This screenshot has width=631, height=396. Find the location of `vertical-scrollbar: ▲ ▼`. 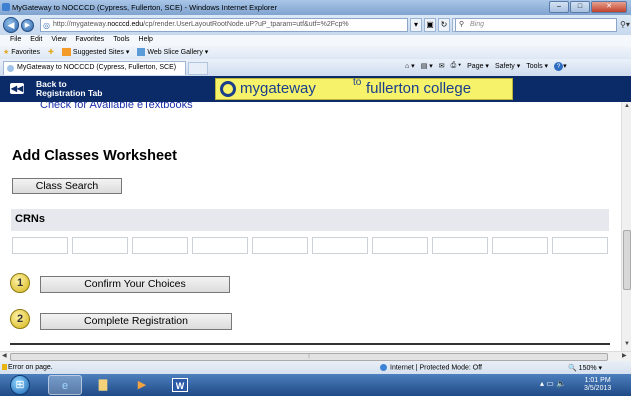

vertical-scrollbar: ▲ ▼ is located at coordinates (626, 226).